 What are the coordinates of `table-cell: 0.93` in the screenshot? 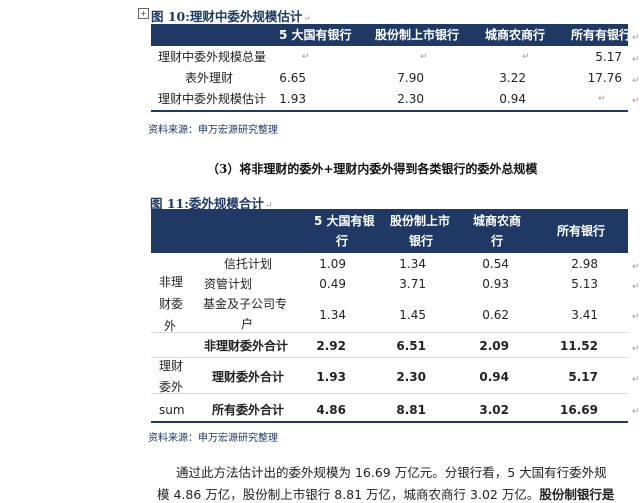 It's located at (495, 284).